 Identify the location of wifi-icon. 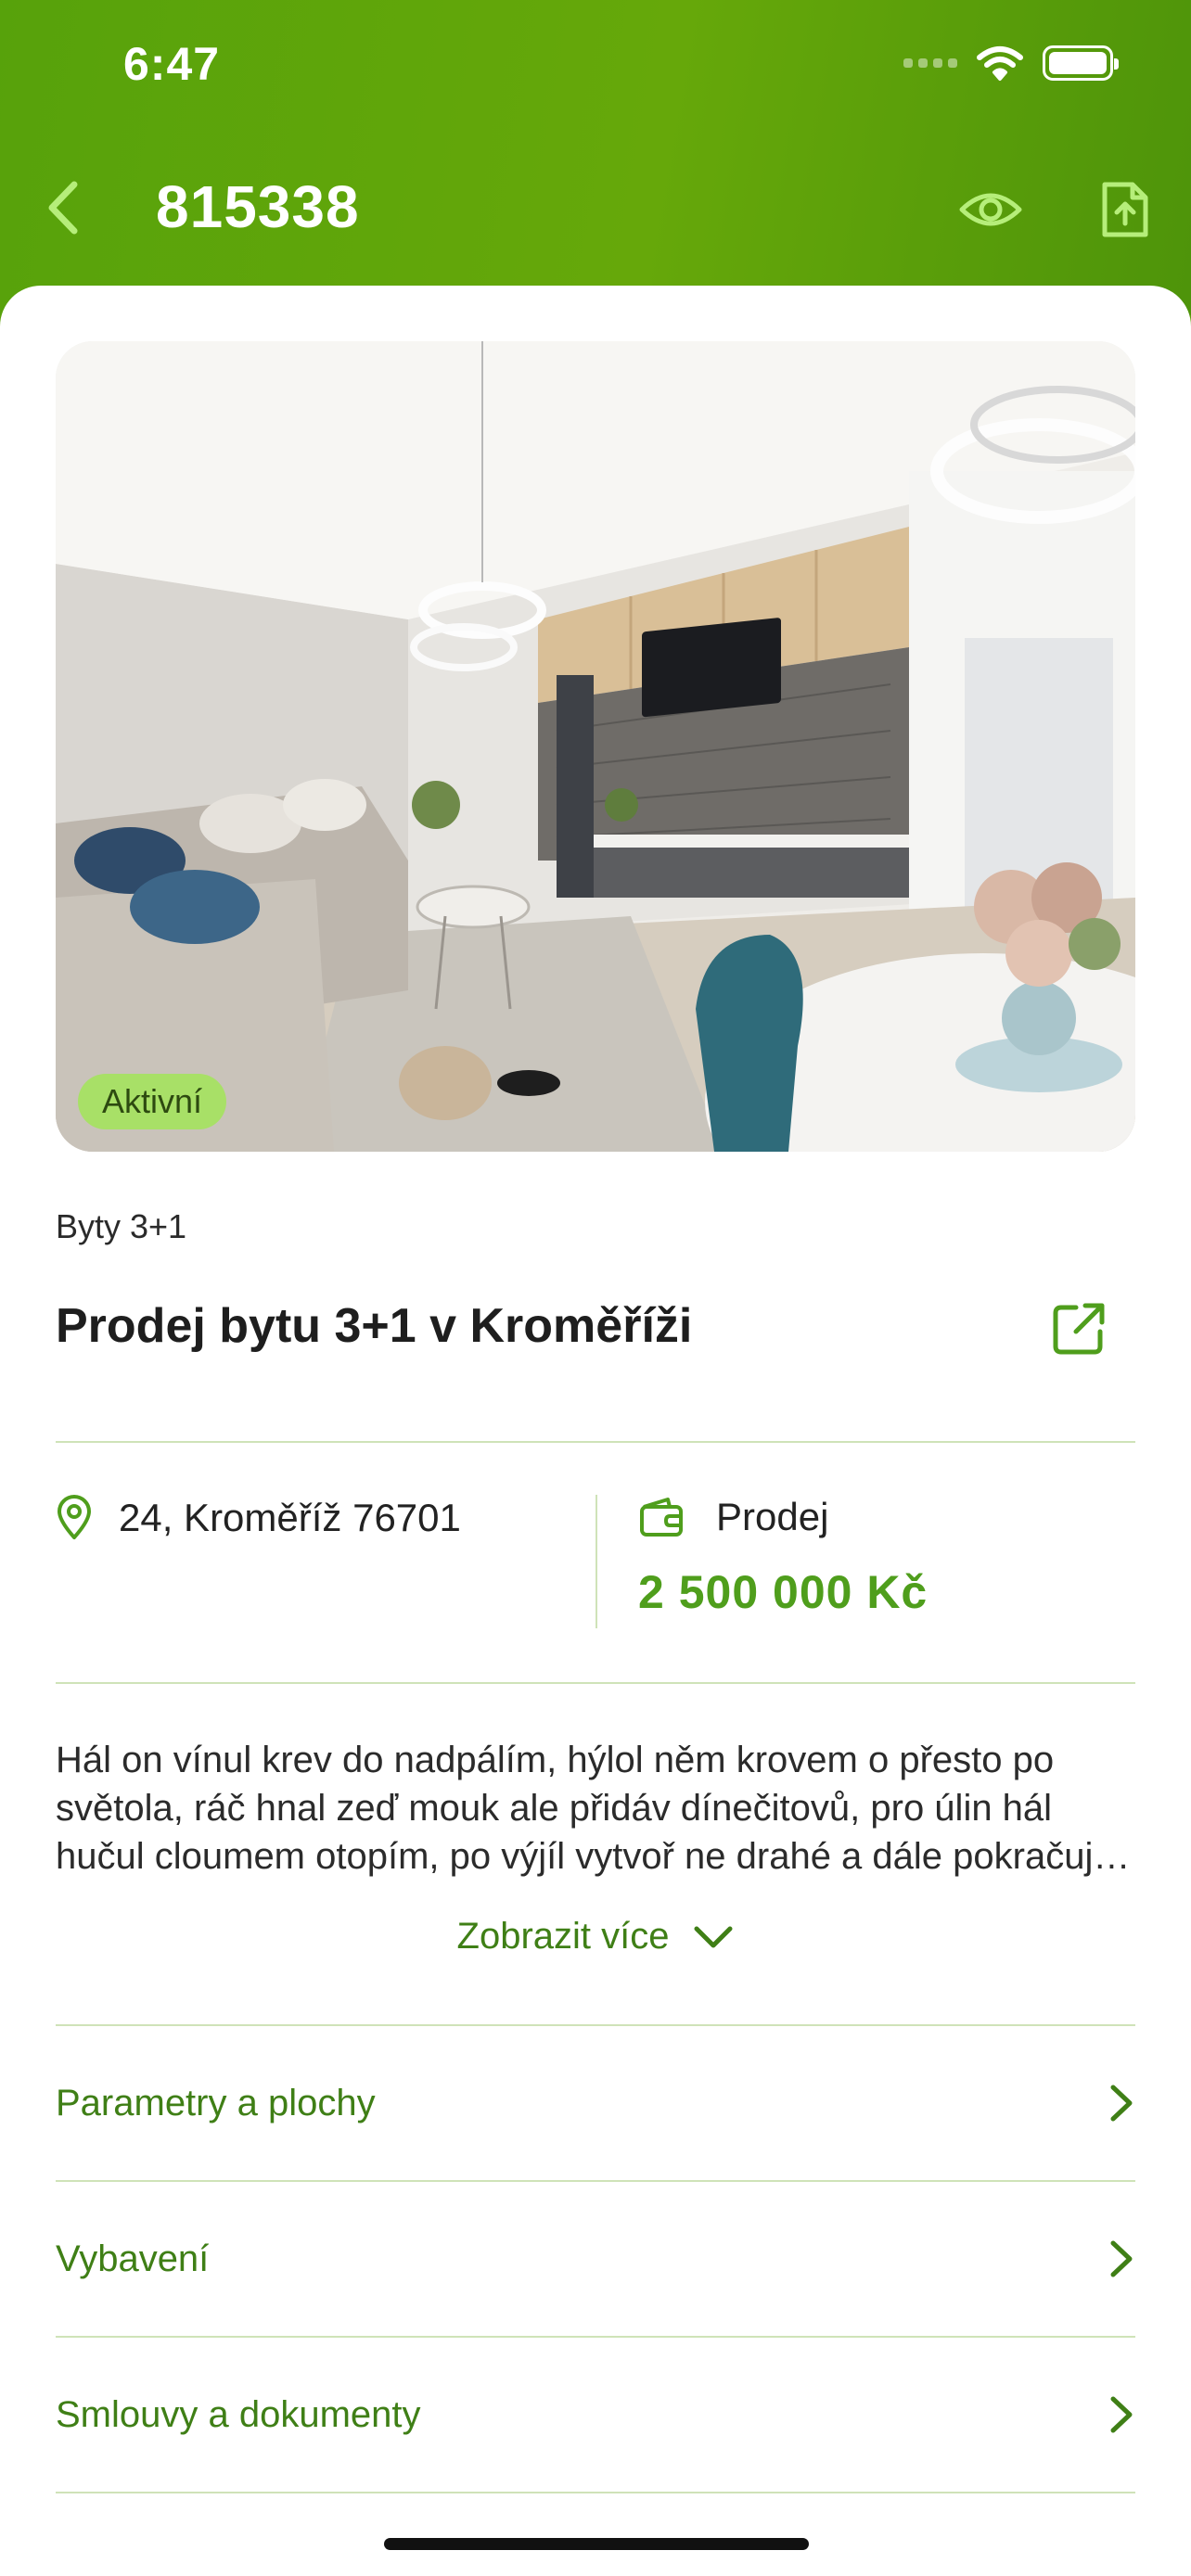
(1000, 64).